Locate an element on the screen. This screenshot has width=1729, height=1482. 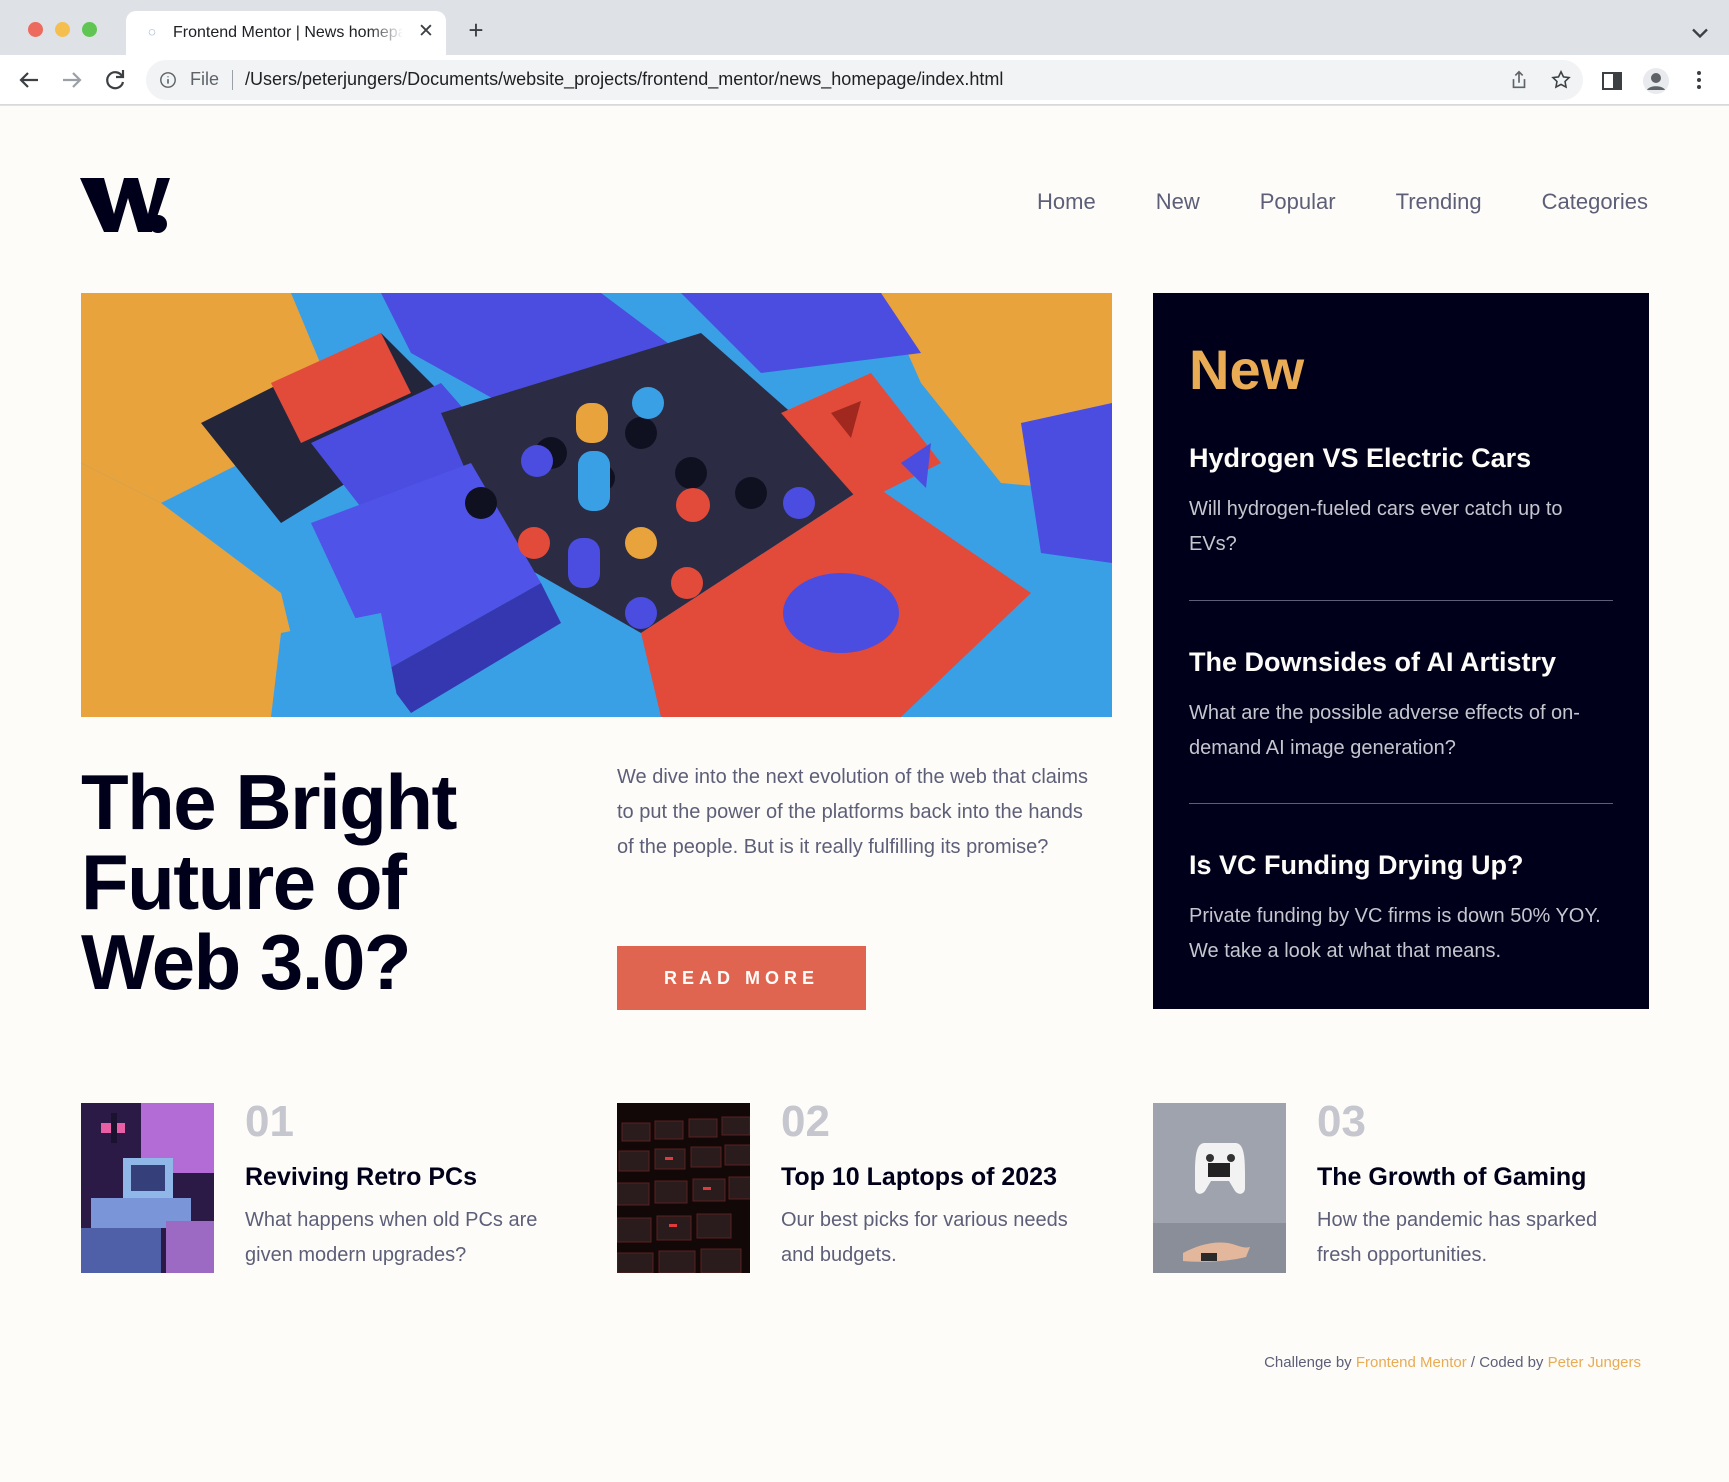
card-number: 02 is located at coordinates (805, 1121).